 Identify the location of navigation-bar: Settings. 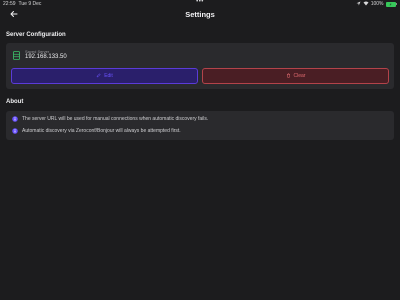
(200, 14).